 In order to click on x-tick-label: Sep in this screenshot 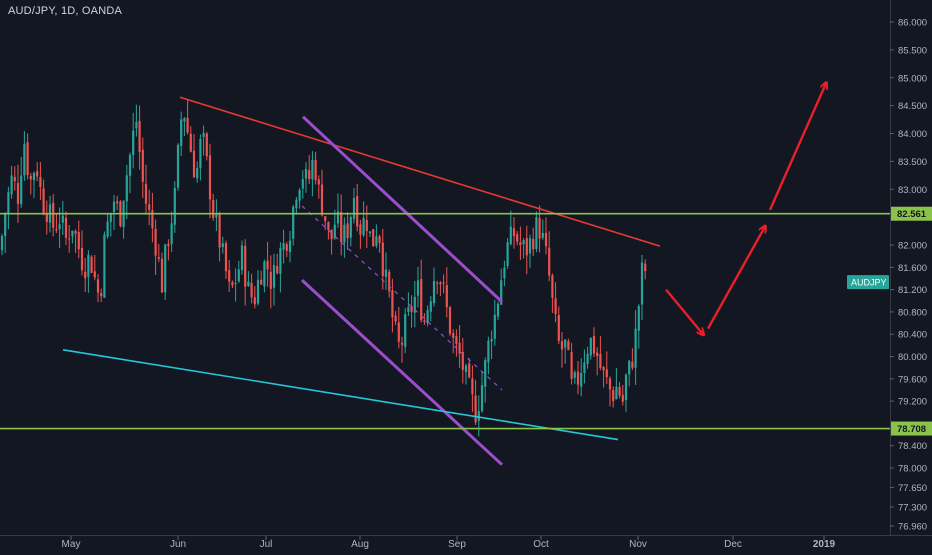, I will do `click(457, 544)`.